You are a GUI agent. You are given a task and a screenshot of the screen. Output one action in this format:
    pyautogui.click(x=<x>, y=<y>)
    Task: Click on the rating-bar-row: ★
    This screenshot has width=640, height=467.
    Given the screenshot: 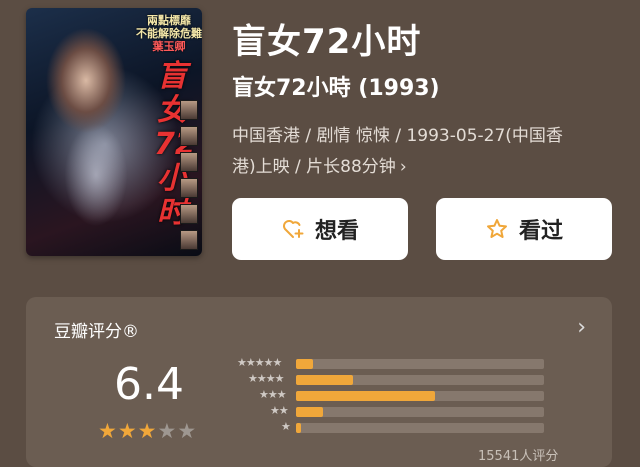 What is the action you would take?
    pyautogui.click(x=392, y=426)
    